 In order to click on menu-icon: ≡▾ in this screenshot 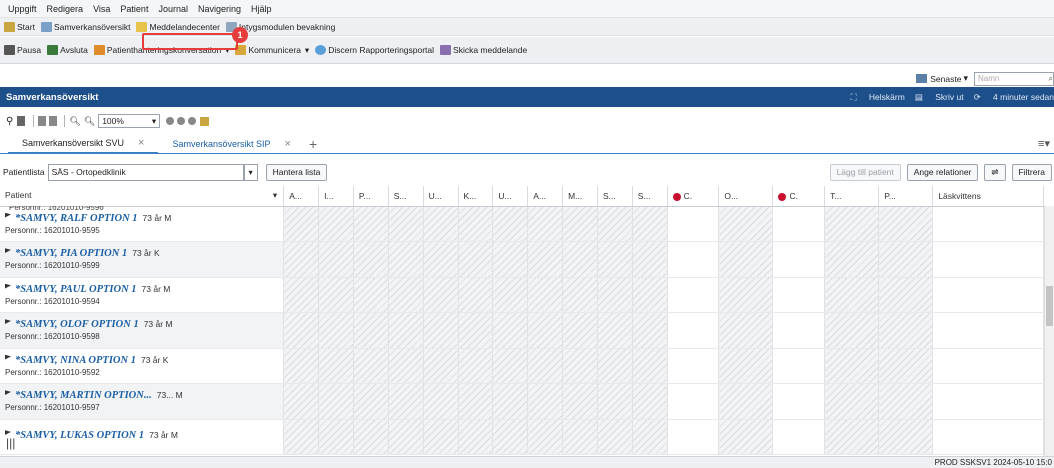, I will do `click(1044, 143)`.